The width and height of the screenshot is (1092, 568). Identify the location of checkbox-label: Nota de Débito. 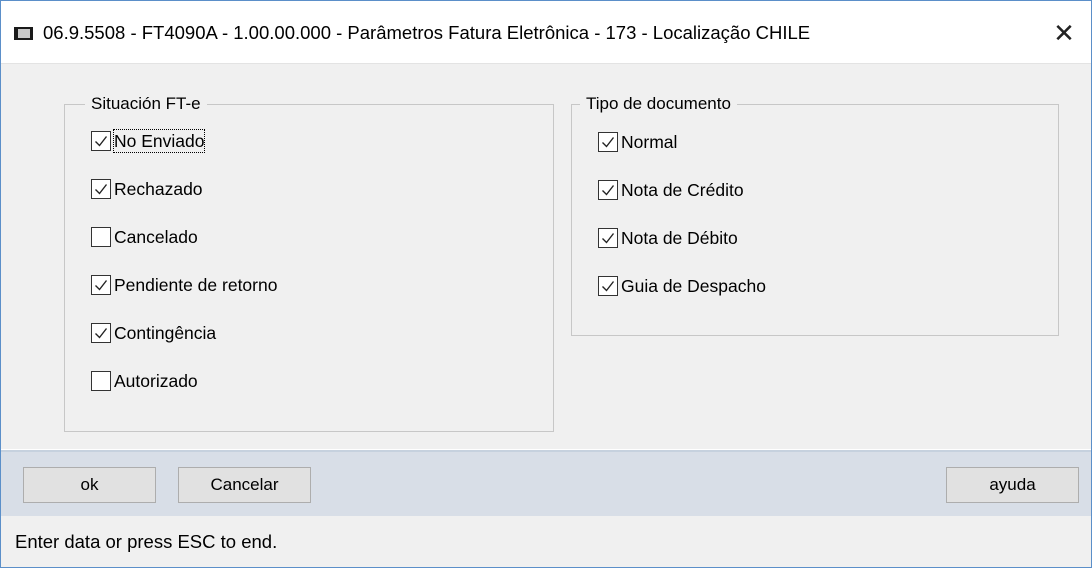
(679, 238).